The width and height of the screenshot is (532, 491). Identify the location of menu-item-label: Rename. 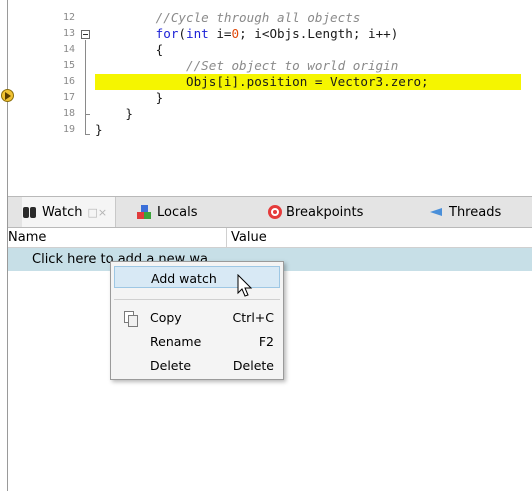
(176, 341).